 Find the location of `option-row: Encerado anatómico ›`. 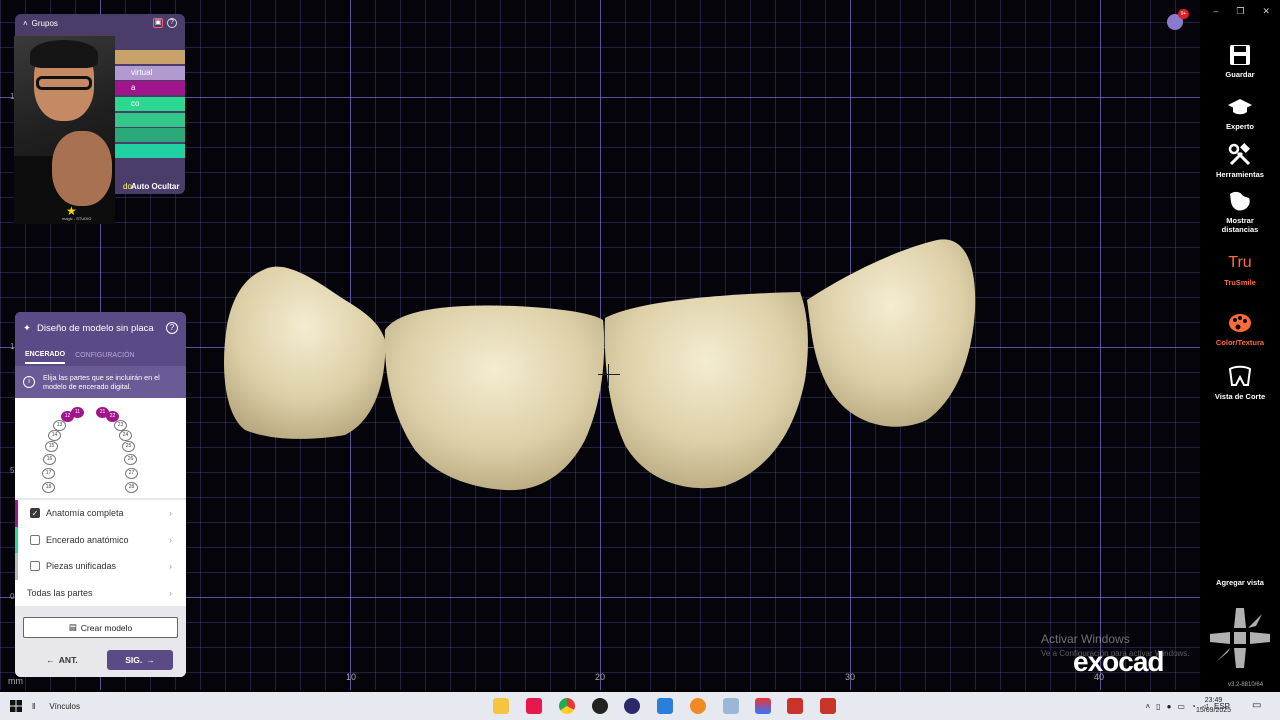

option-row: Encerado anatómico › is located at coordinates (100, 539).